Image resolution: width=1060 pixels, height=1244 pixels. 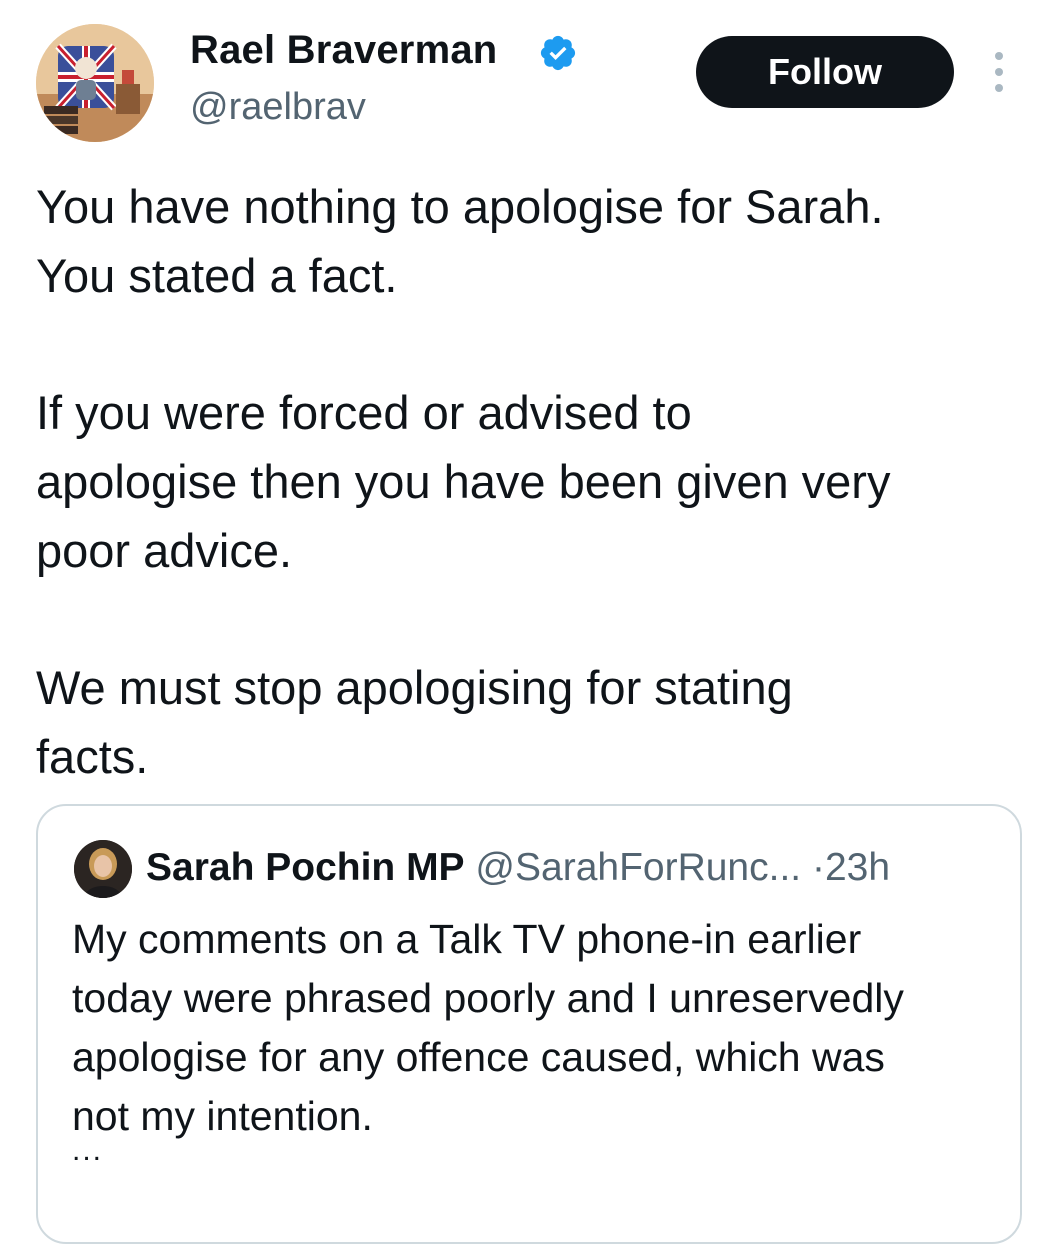 I want to click on quoted-tweet-header: Sarah Pochin MP @SarahForRunc... ·23h, so click(x=518, y=868).